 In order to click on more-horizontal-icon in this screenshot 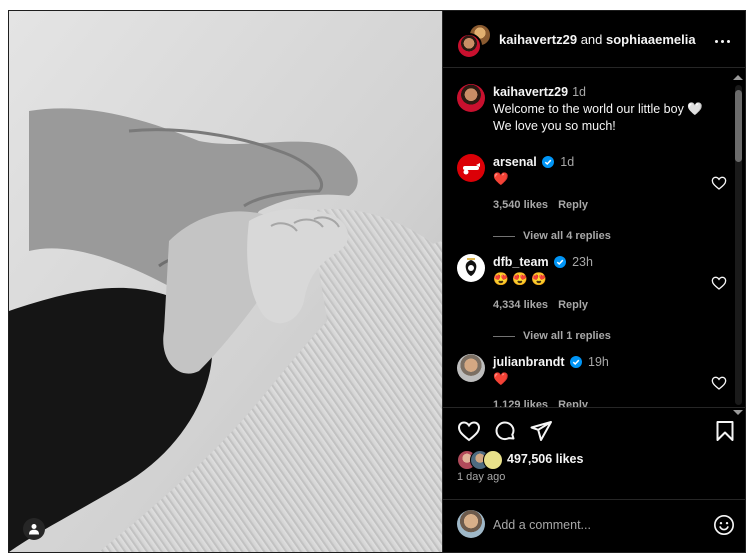, I will do `click(722, 39)`.